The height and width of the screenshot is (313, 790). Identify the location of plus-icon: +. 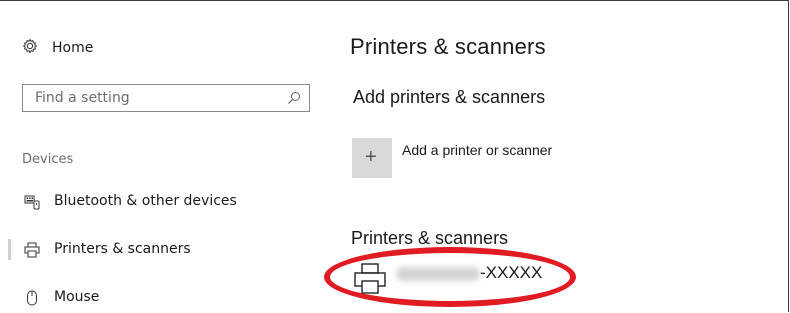
(371, 157).